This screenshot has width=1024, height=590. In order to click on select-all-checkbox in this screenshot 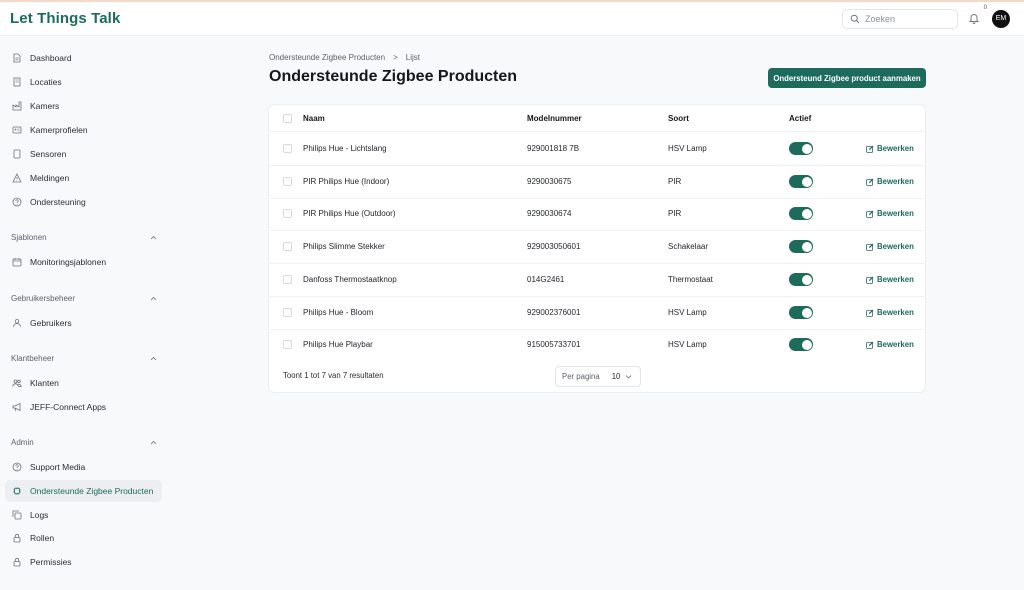, I will do `click(287, 118)`.